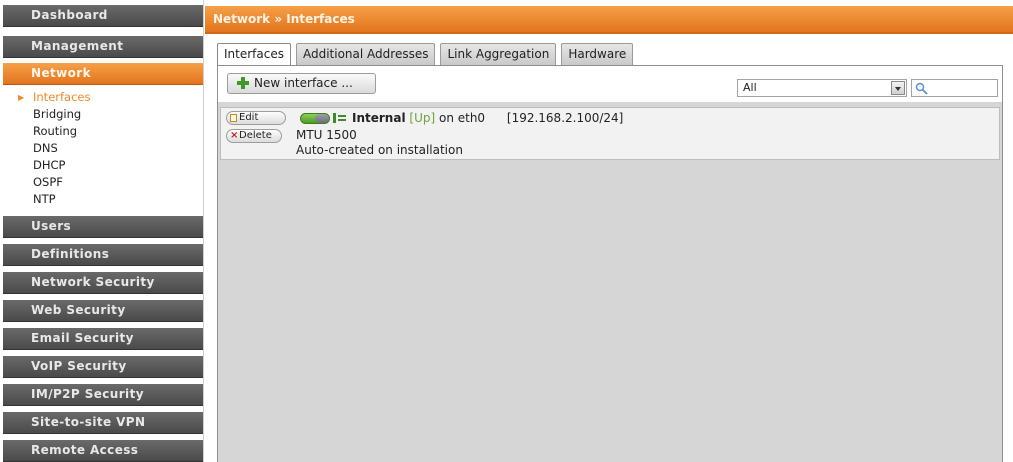 This screenshot has height=462, width=1013. What do you see at coordinates (103, 227) in the screenshot?
I see `menu-users: Users` at bounding box center [103, 227].